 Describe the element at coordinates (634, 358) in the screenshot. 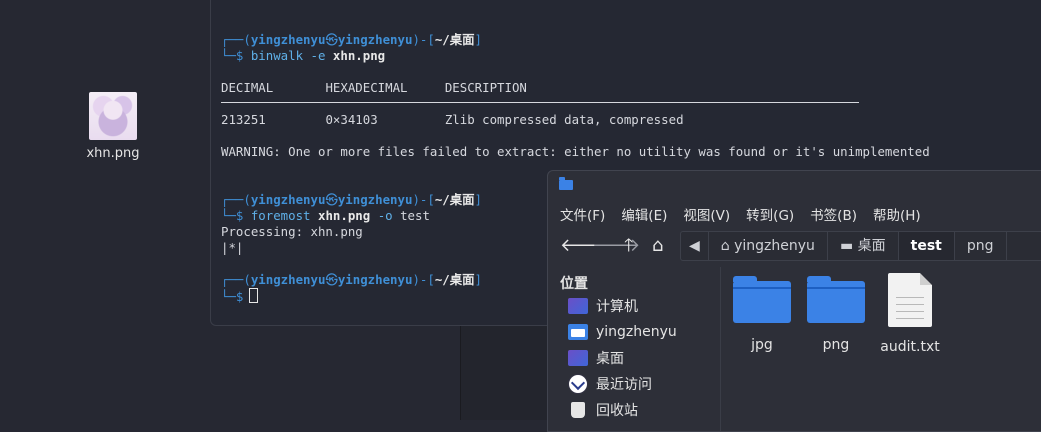

I see `sidebar-item-desktop: 桌面` at that location.